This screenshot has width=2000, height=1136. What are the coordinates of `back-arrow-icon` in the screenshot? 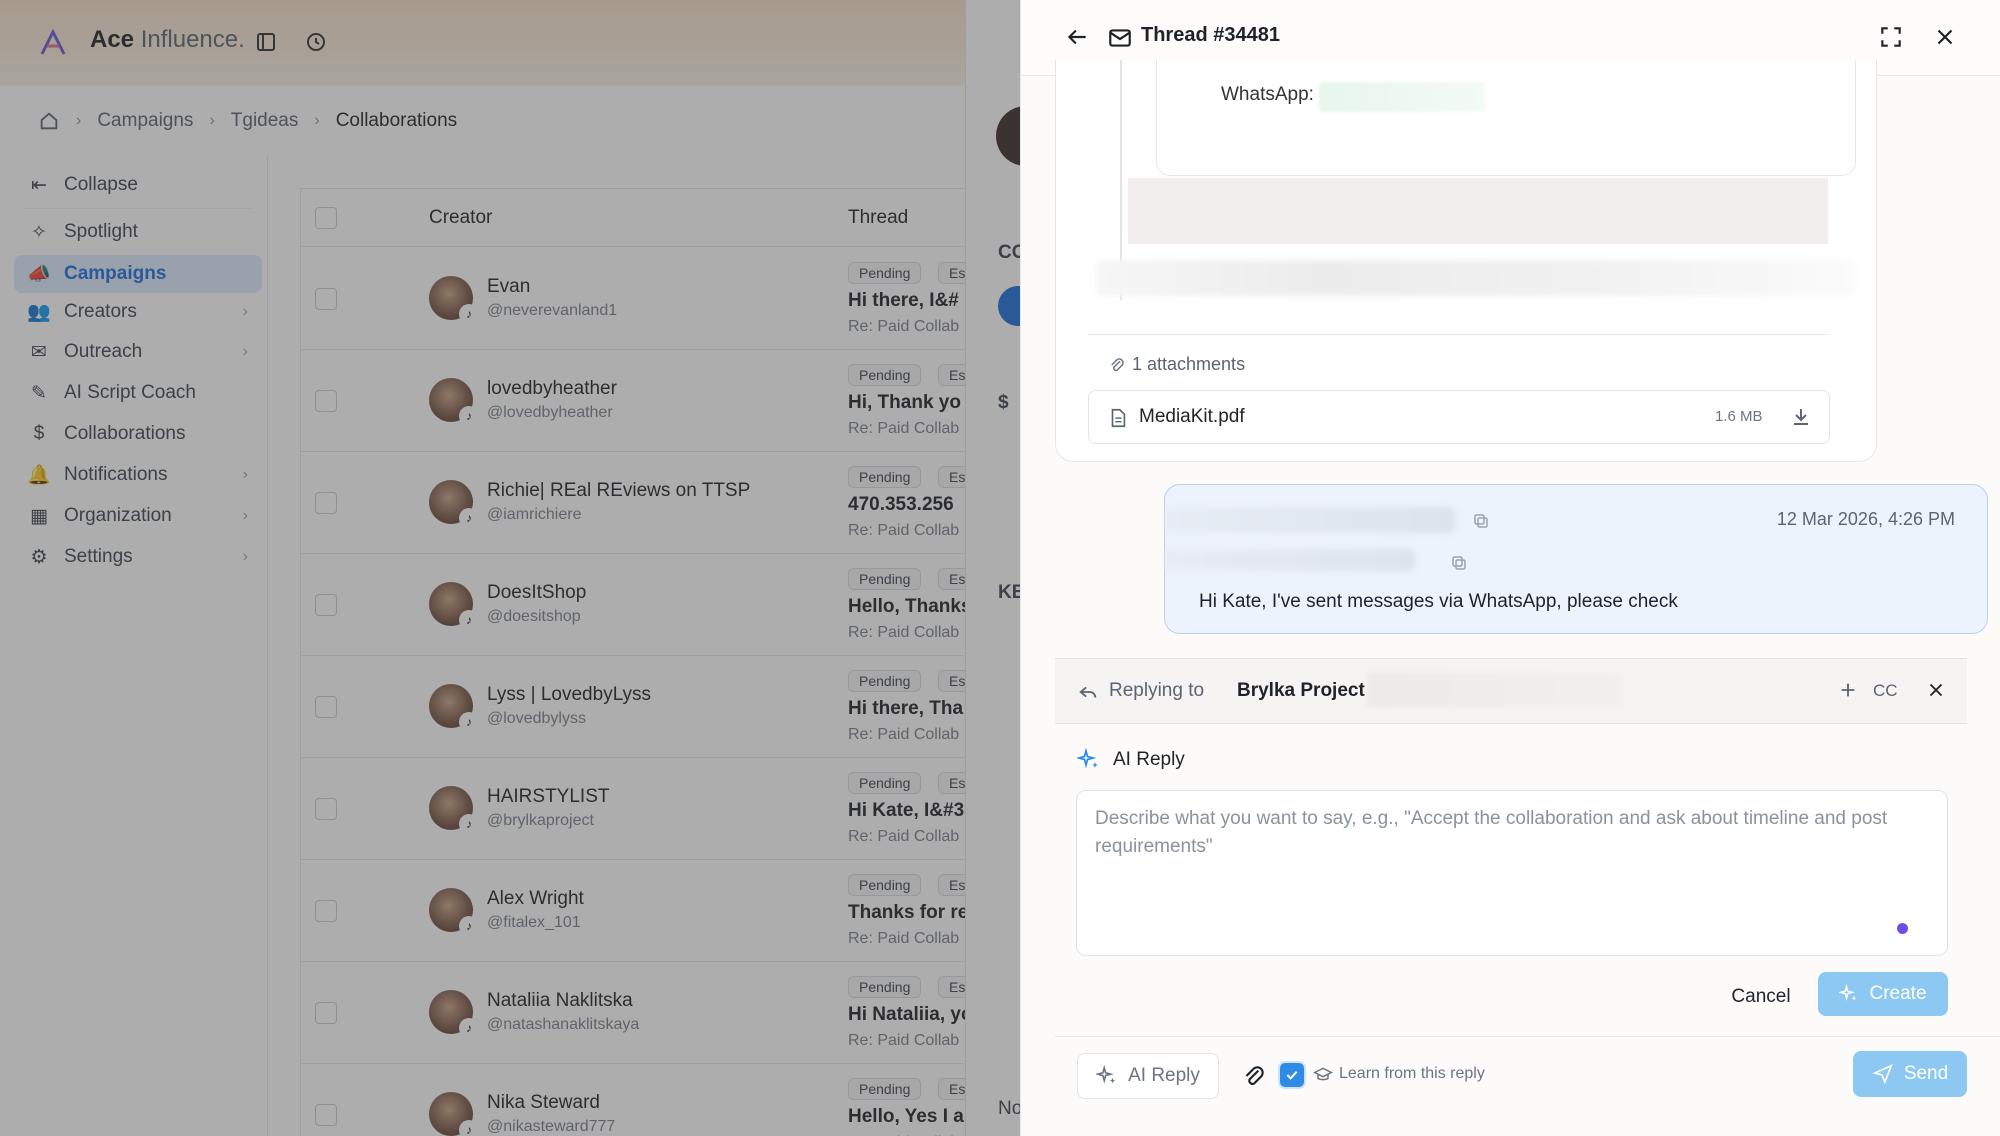 It's located at (1077, 37).